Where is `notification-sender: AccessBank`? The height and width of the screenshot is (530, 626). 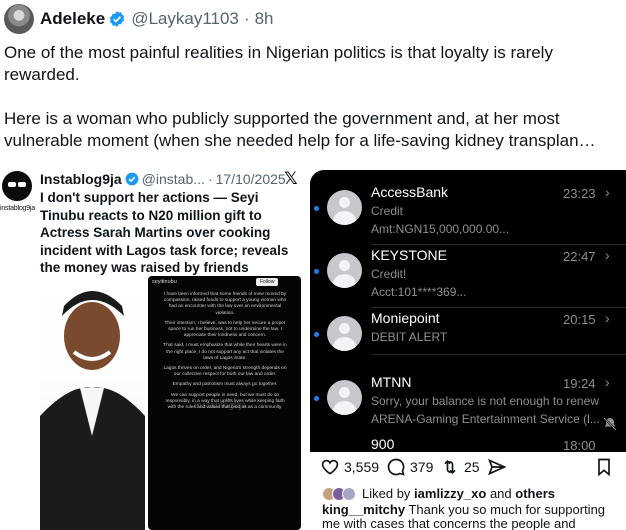 notification-sender: AccessBank is located at coordinates (410, 192).